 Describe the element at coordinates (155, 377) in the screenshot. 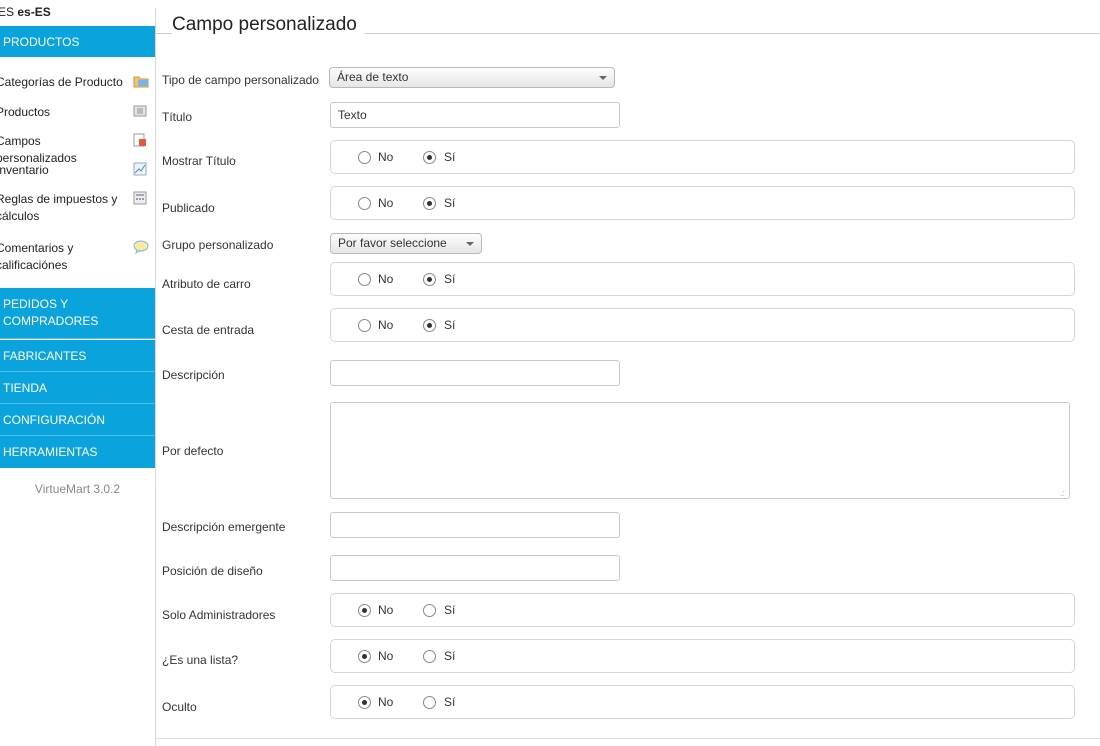

I see `sidebar-divider` at that location.